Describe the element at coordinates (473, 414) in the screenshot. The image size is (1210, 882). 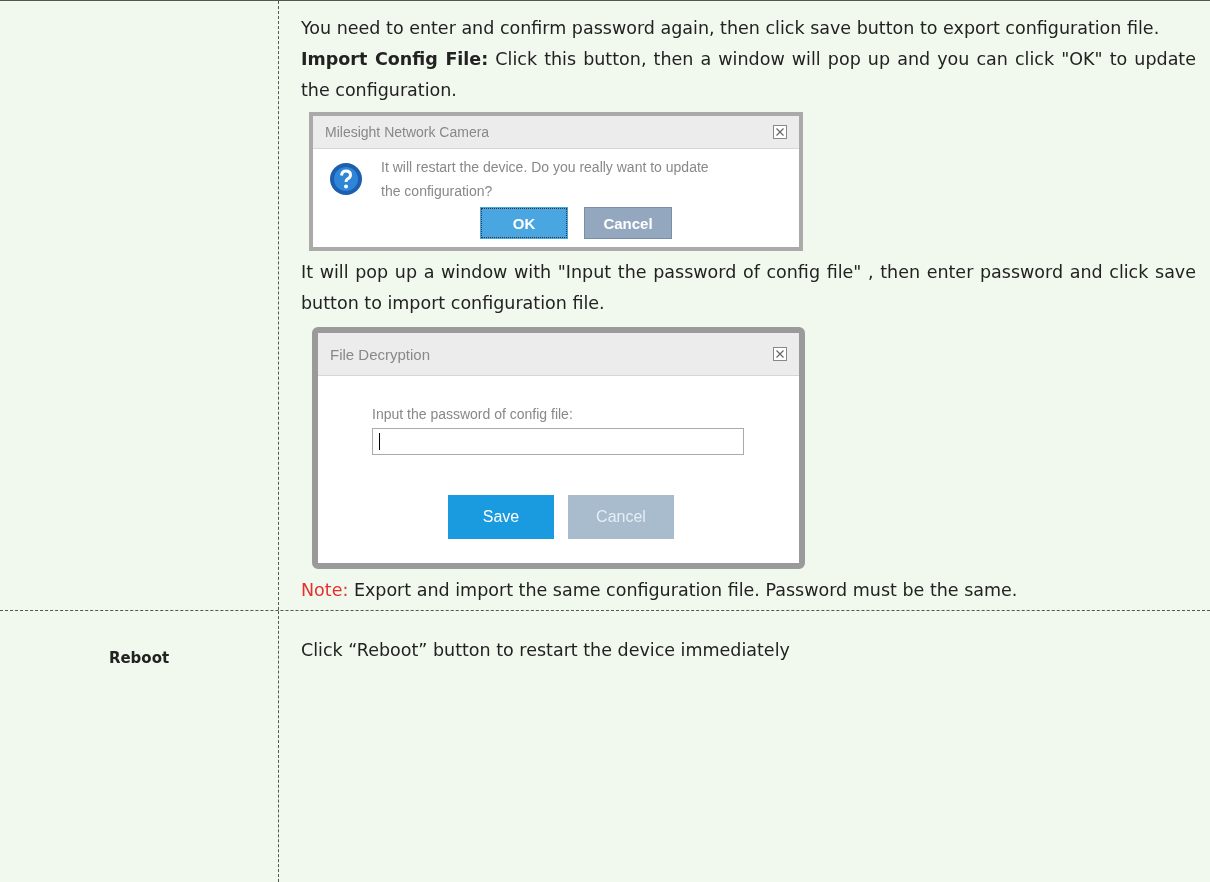
I see `field-label: Input the password of config file:` at that location.